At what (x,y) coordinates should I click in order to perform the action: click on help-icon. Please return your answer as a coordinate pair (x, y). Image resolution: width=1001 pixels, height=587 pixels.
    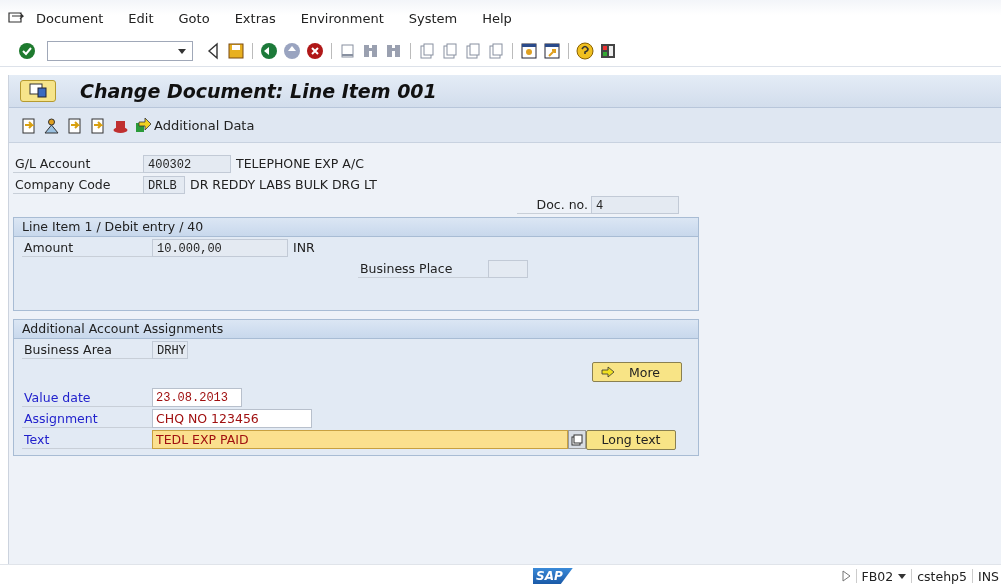
    Looking at the image, I should click on (585, 51).